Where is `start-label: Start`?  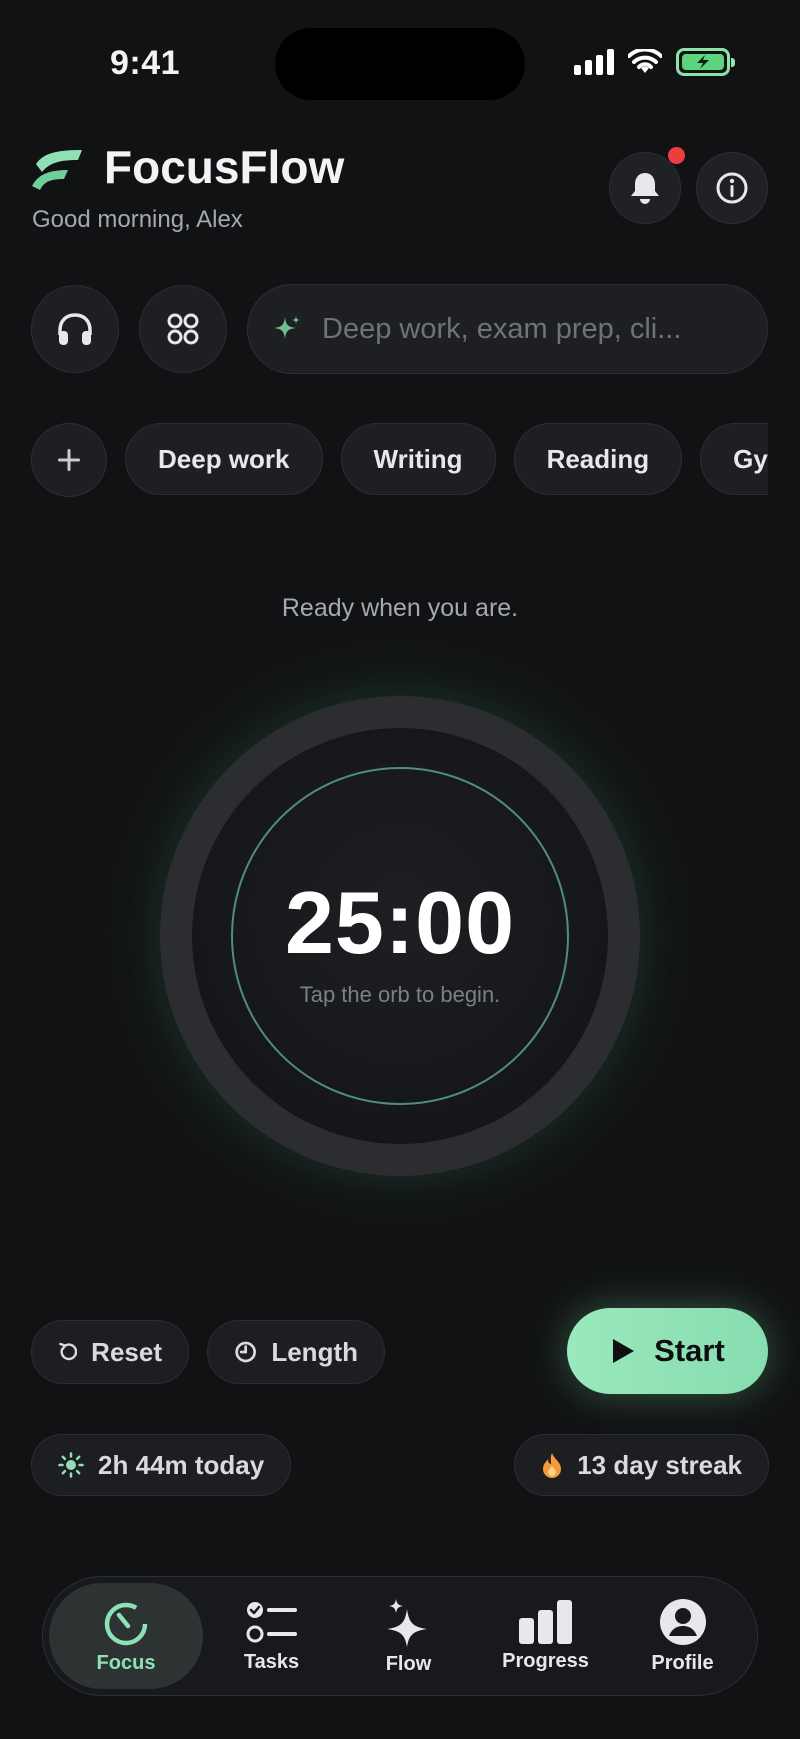
start-label: Start is located at coordinates (689, 1350).